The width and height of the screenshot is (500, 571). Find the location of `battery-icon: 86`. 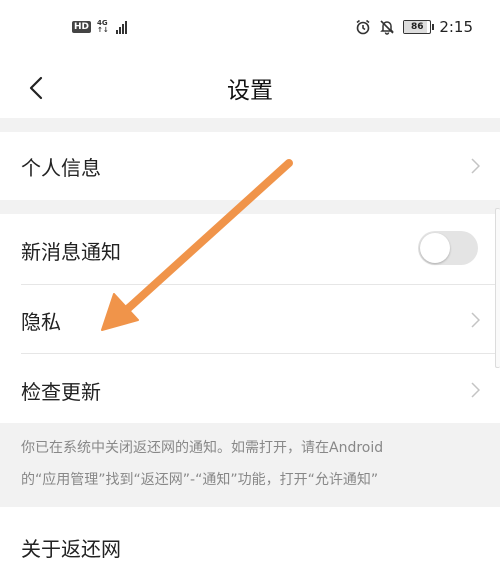

battery-icon: 86 is located at coordinates (419, 27).